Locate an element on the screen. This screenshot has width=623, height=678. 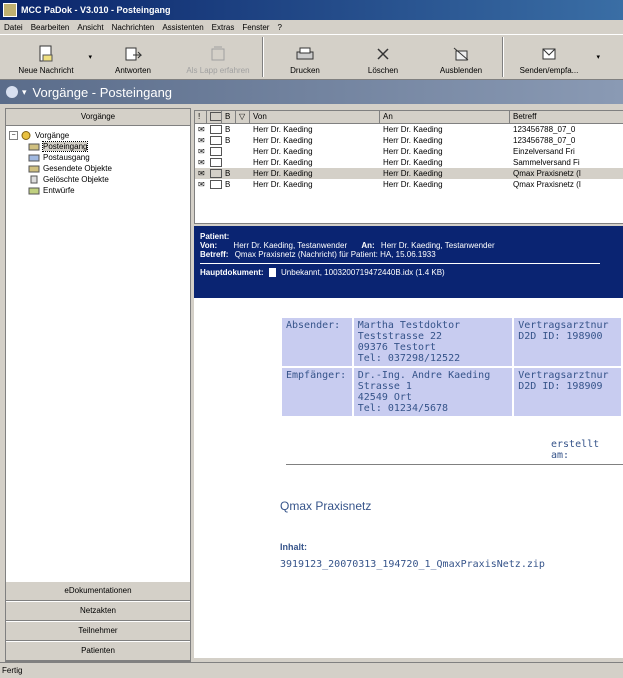
document-icon is located at coordinates (272, 273).